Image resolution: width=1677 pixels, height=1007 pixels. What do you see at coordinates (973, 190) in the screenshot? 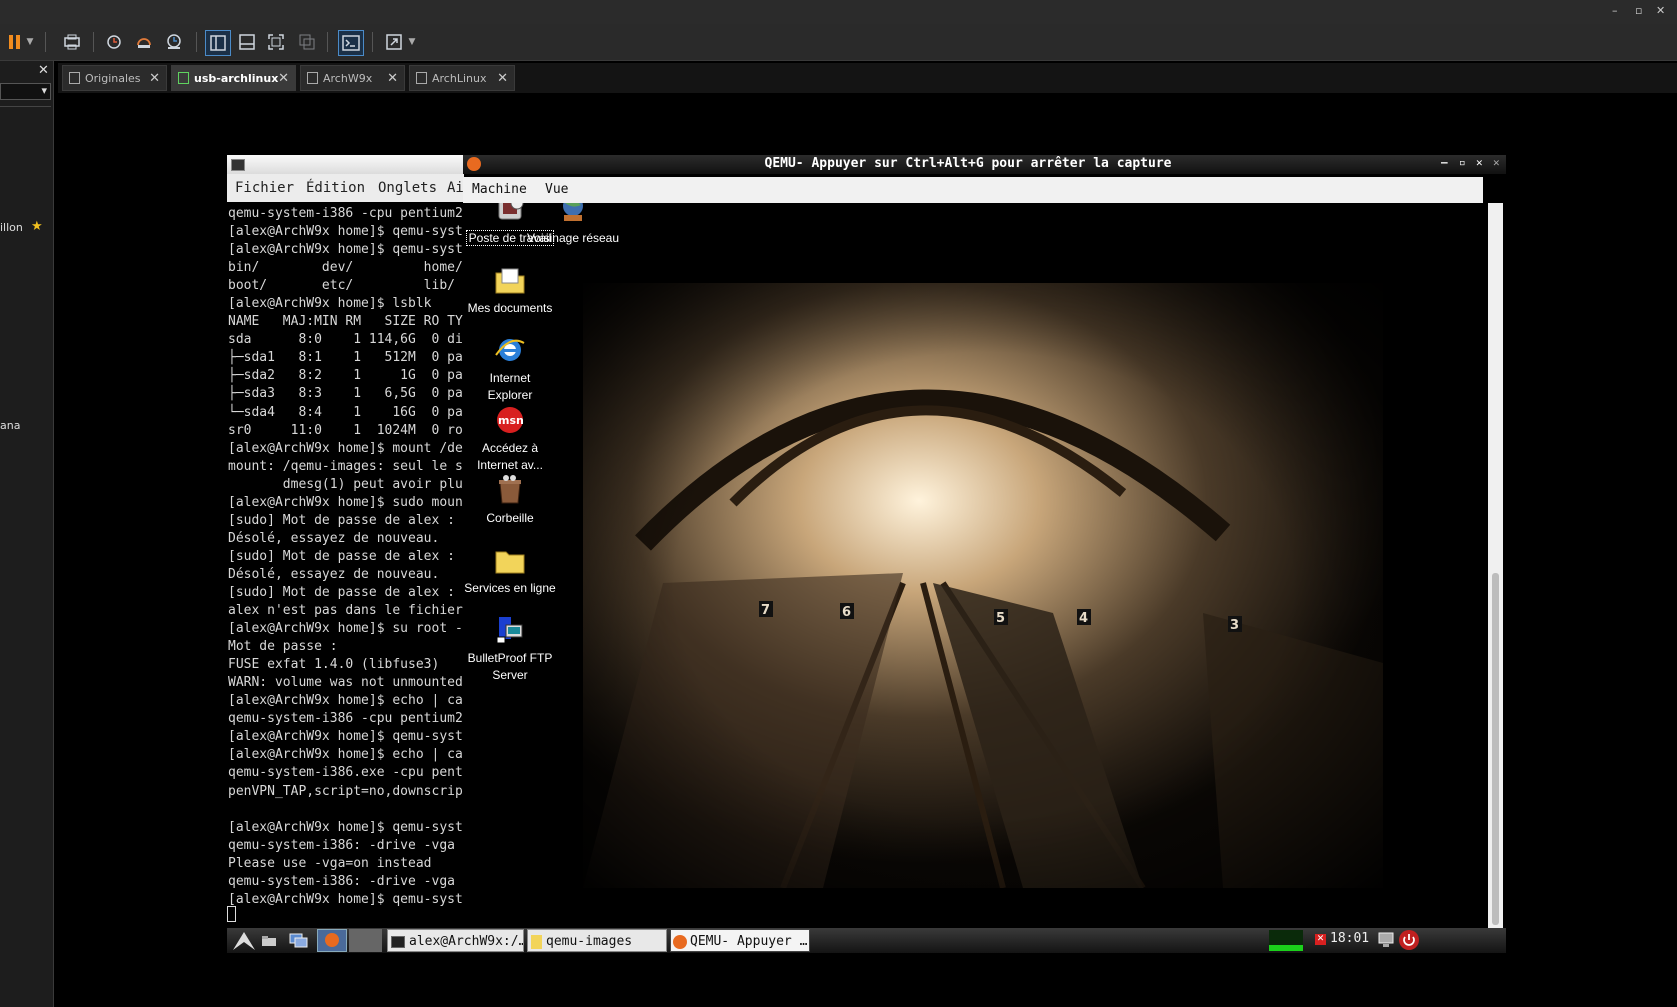
I see `qemu-menubar: Machine Vue` at bounding box center [973, 190].